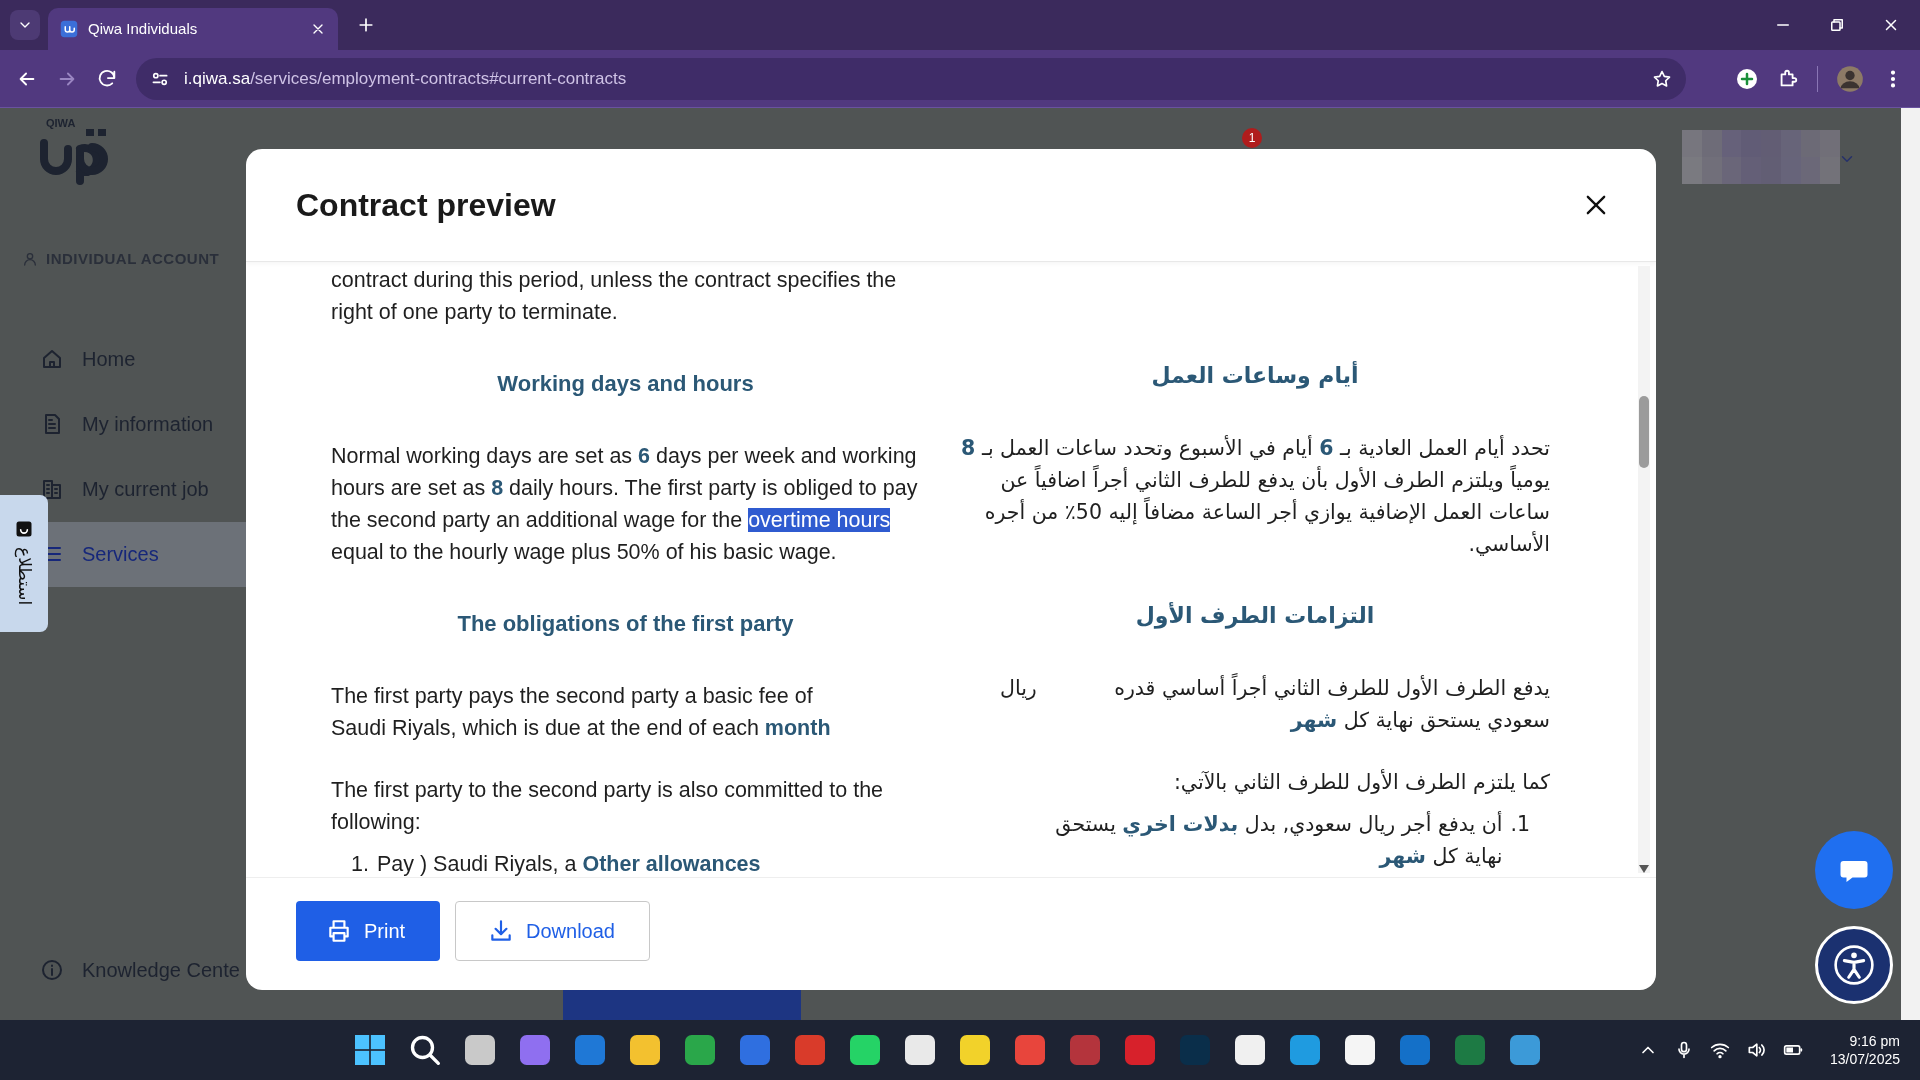  What do you see at coordinates (1252, 138) in the screenshot?
I see `notification-badge: 1` at bounding box center [1252, 138].